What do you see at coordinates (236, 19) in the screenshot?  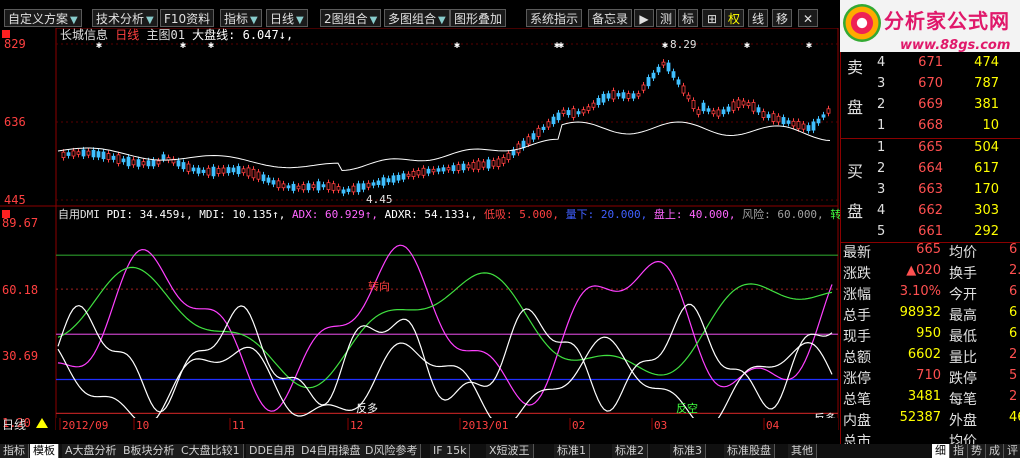 I see `toolbar-button-label: 指标` at bounding box center [236, 19].